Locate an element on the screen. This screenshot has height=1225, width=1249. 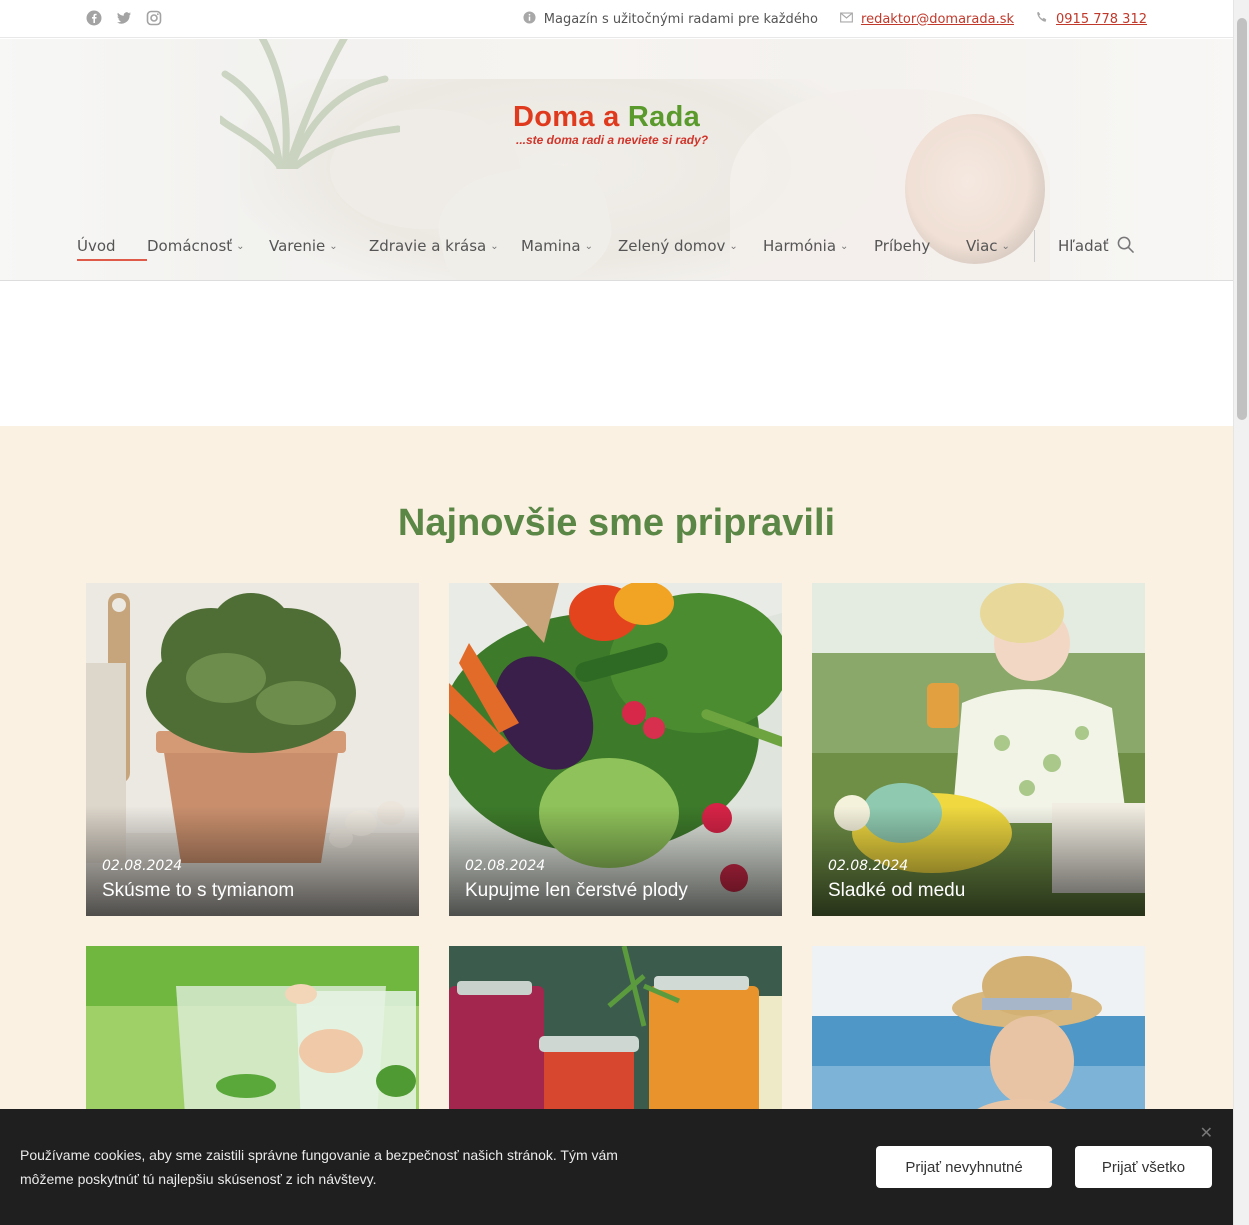
info-icon is located at coordinates (529, 19).